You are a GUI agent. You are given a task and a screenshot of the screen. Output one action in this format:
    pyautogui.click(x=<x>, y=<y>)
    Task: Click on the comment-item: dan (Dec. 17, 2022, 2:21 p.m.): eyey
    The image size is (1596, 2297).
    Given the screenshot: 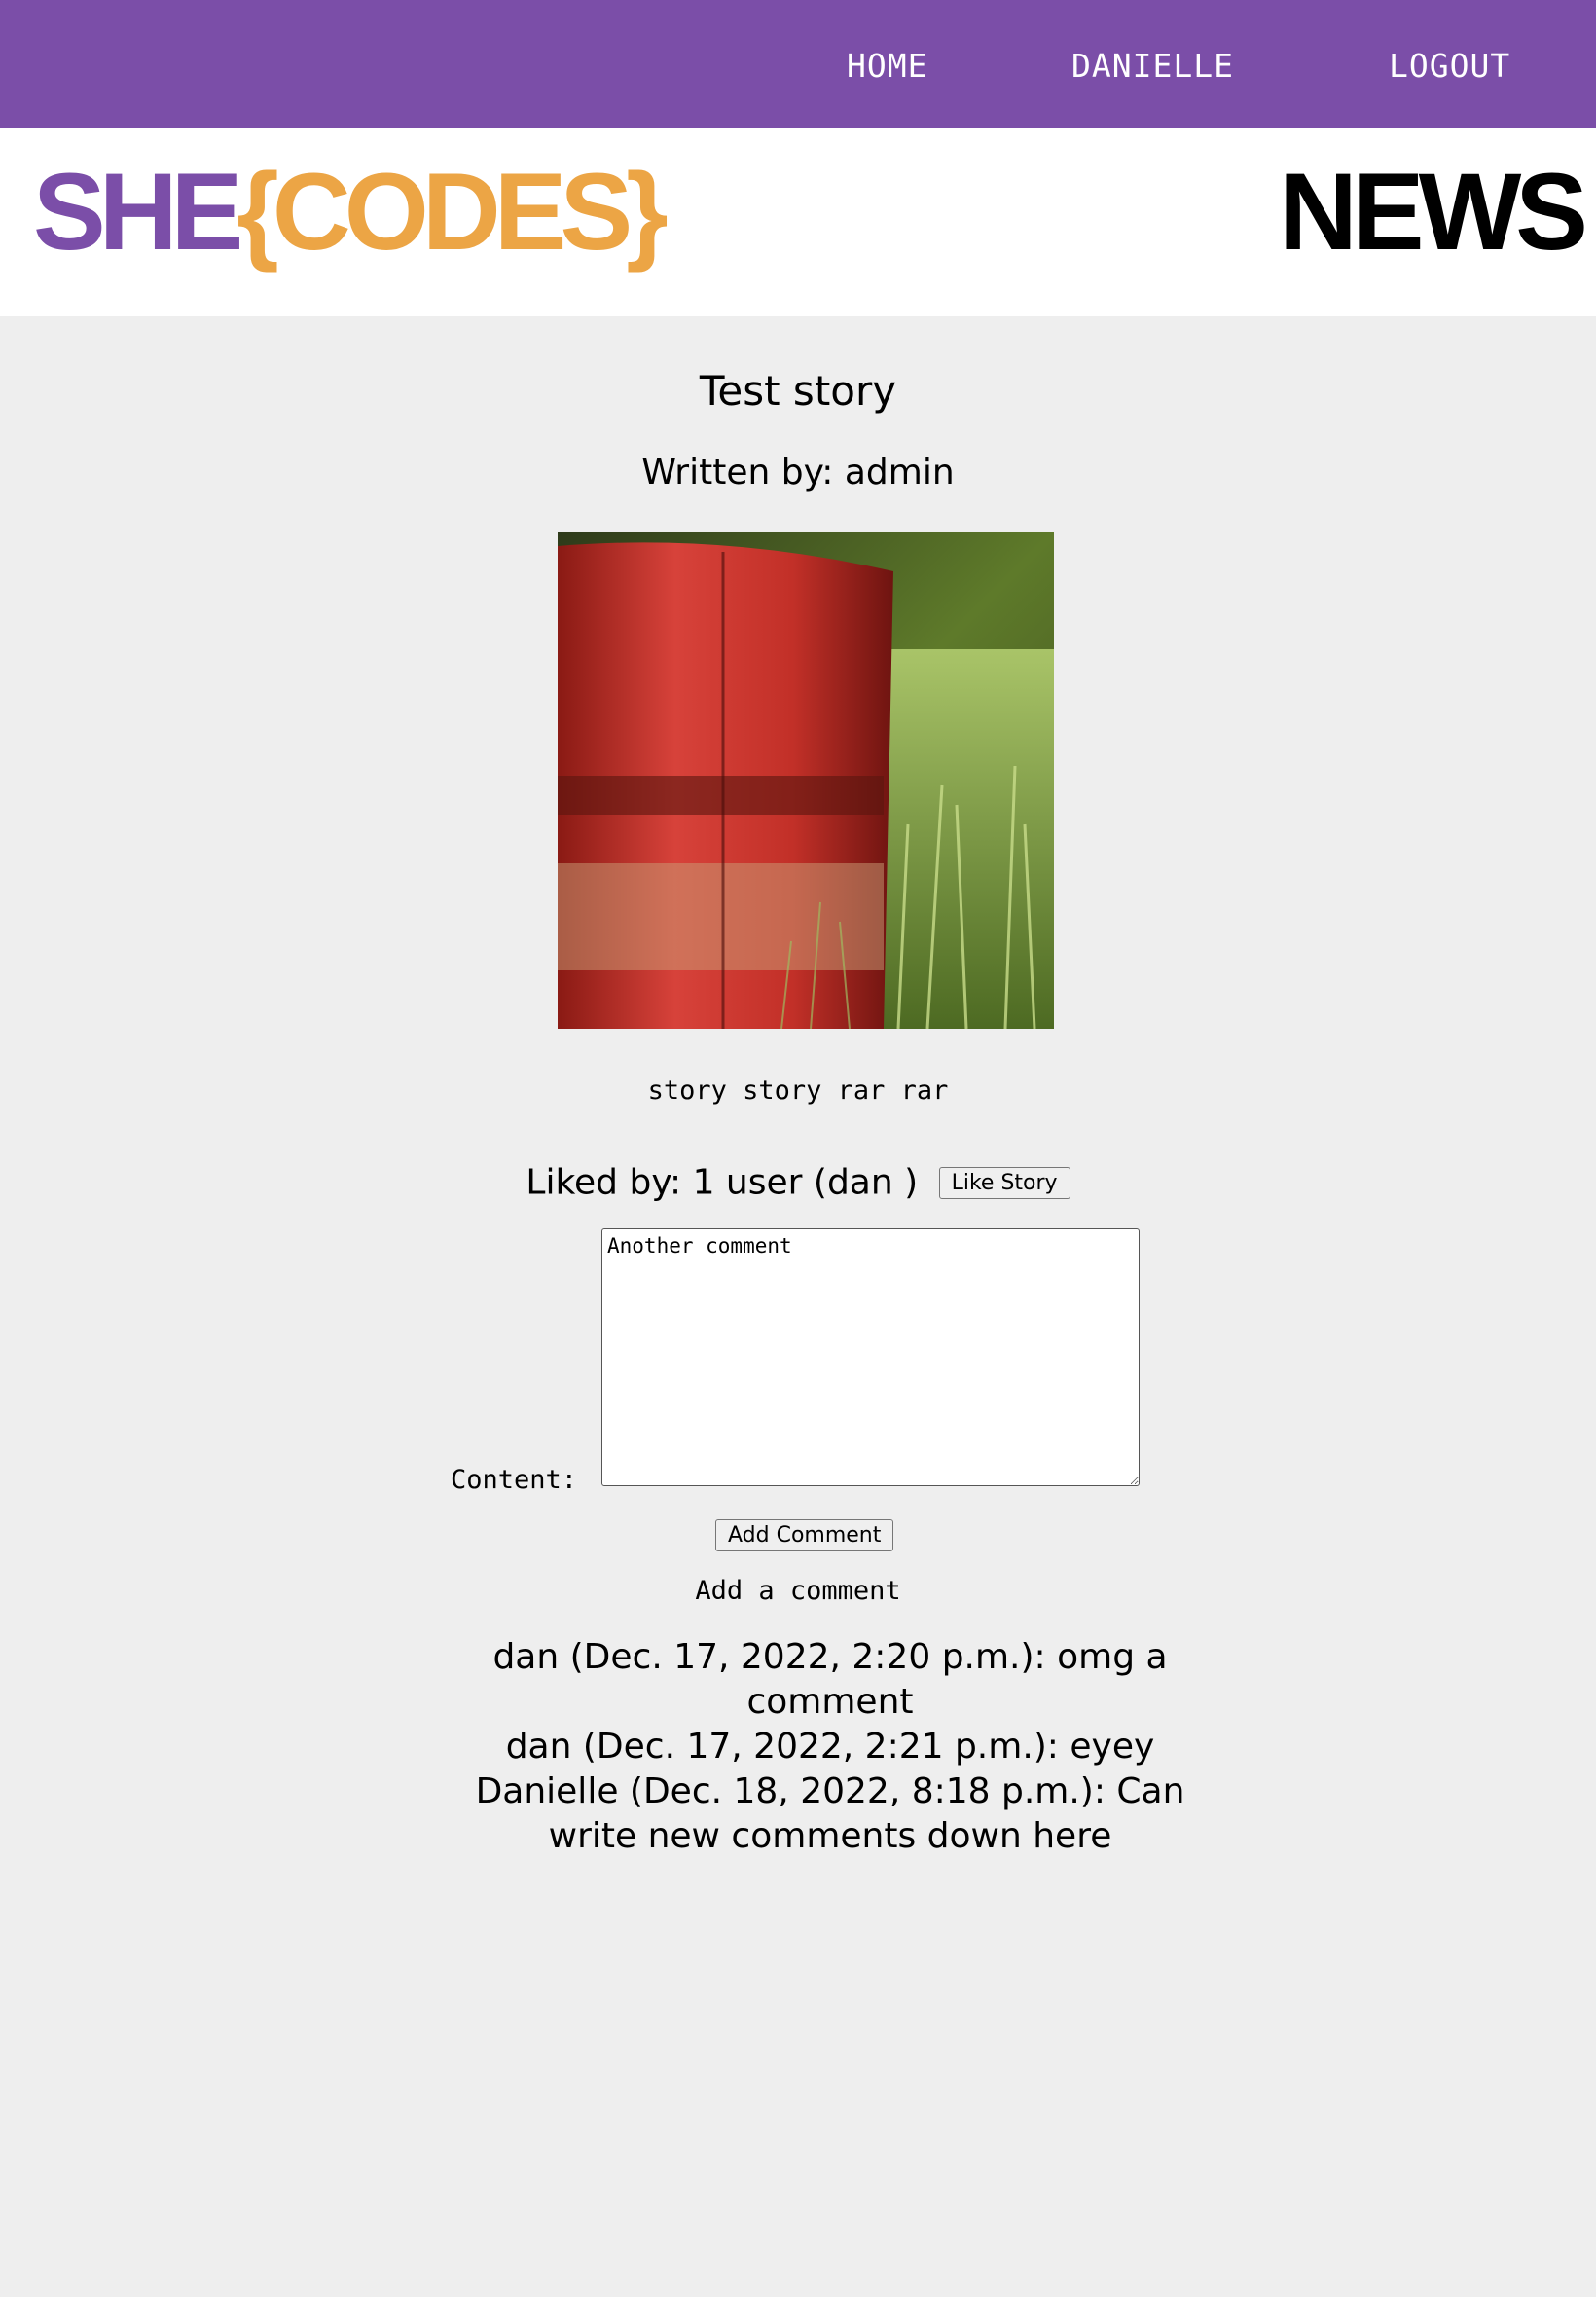 What is the action you would take?
    pyautogui.click(x=830, y=1747)
    